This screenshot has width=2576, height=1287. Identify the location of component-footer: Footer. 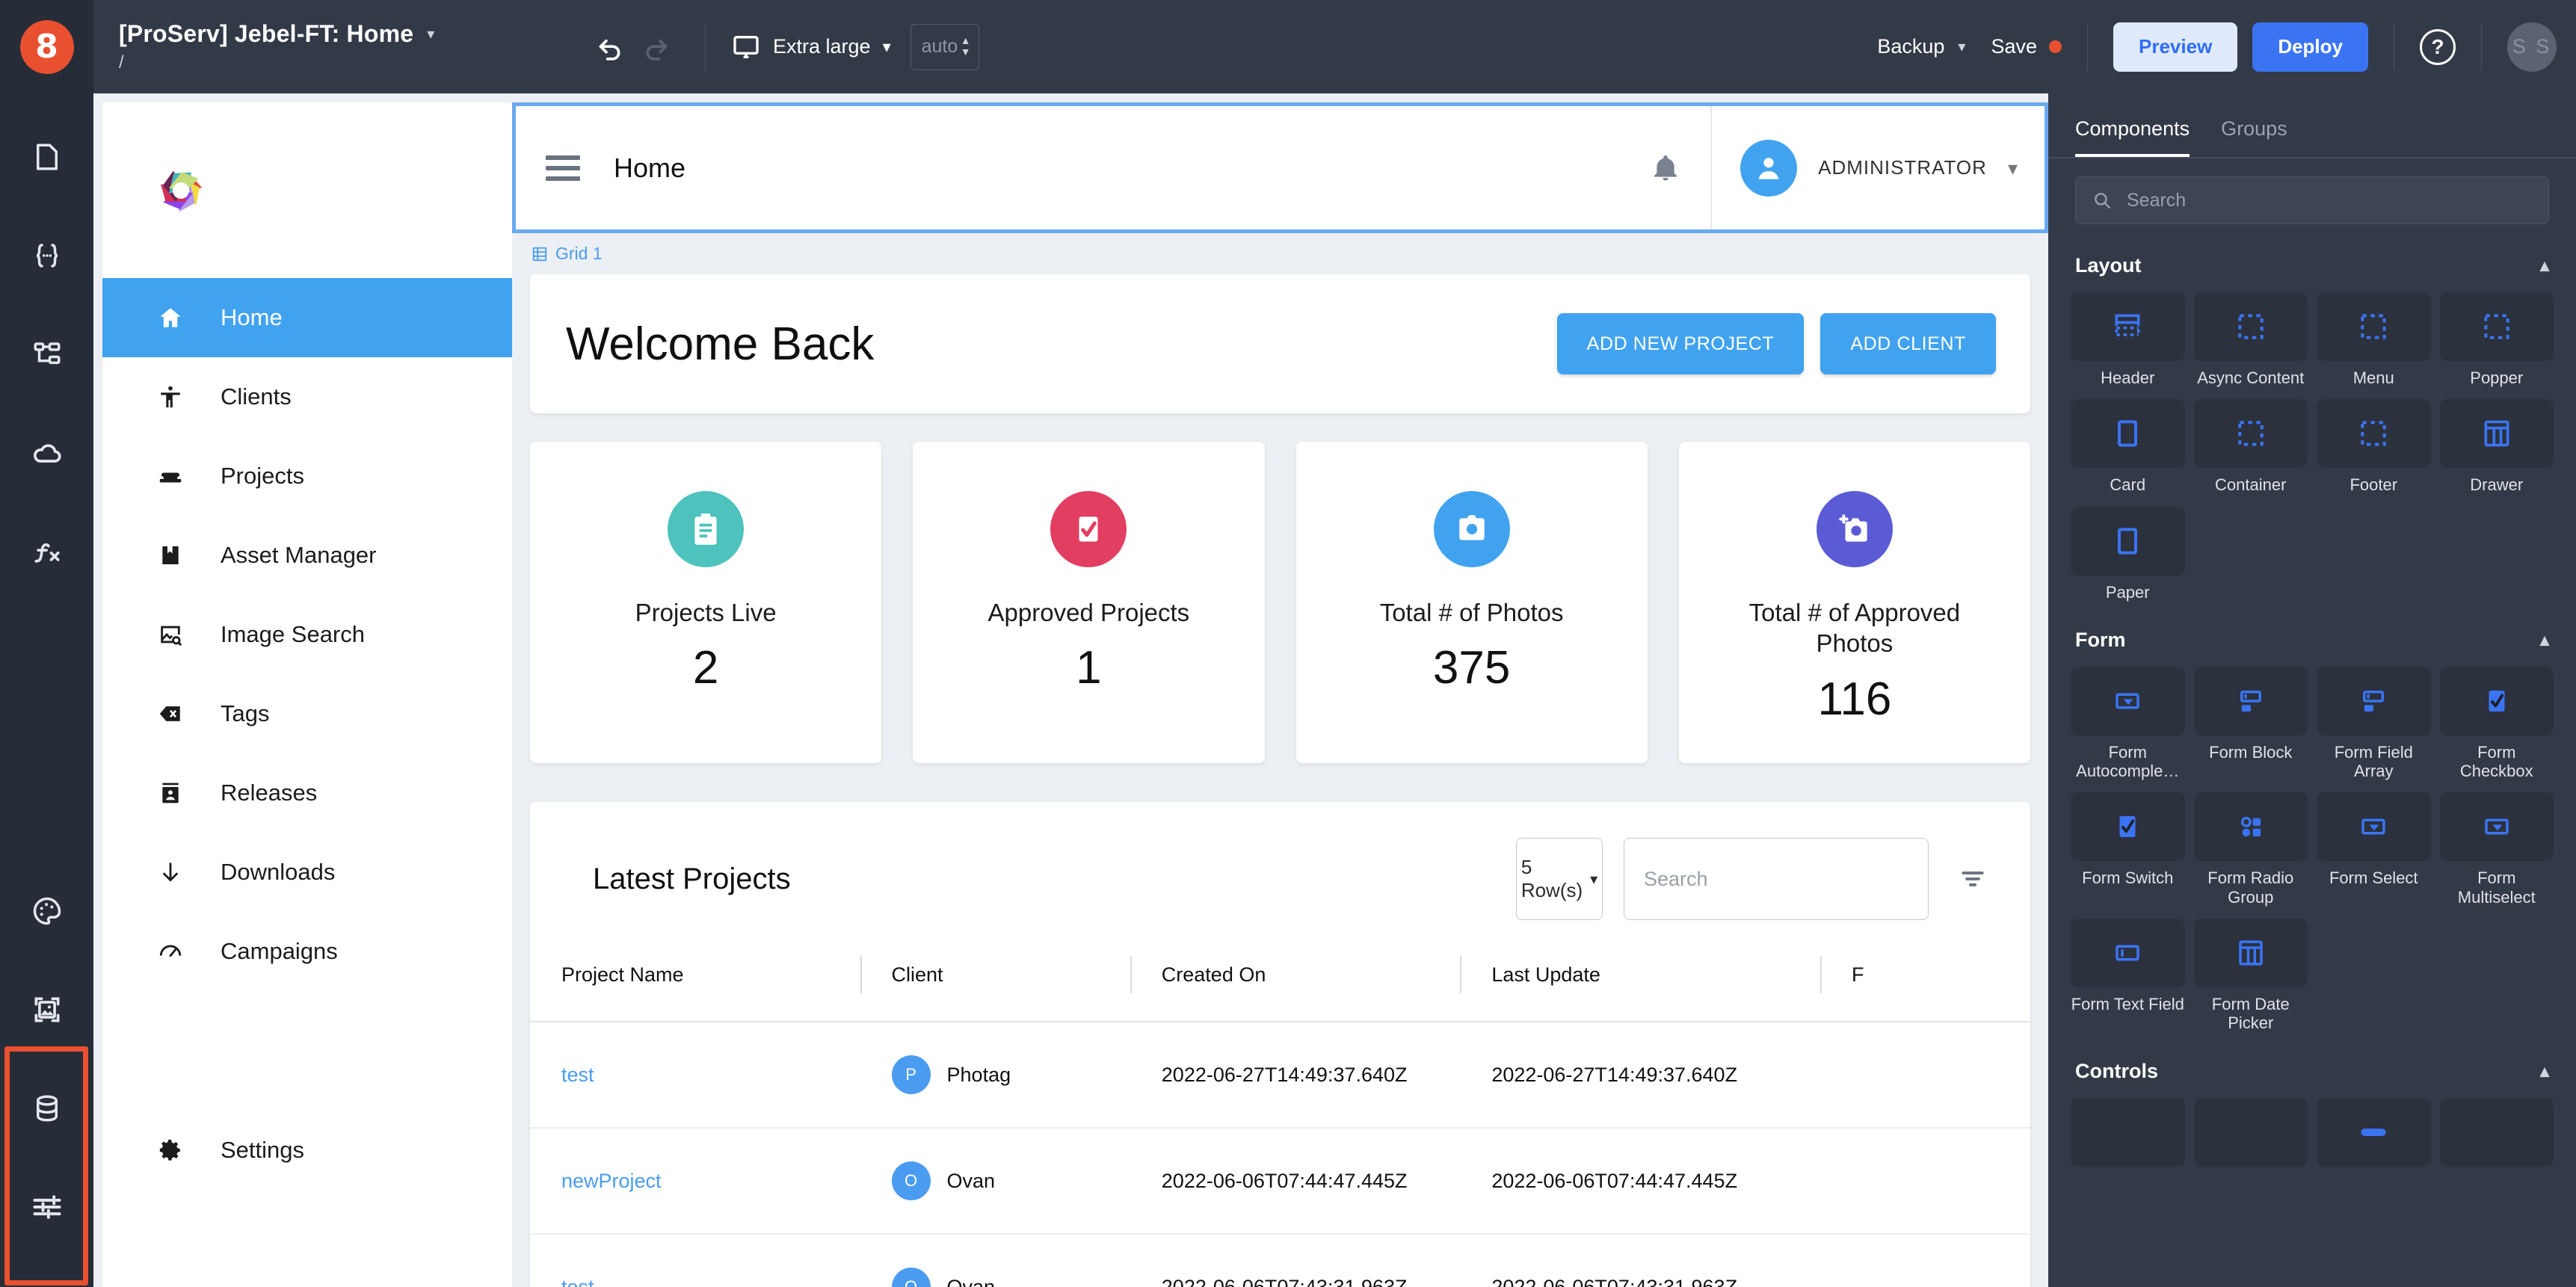
(2374, 446).